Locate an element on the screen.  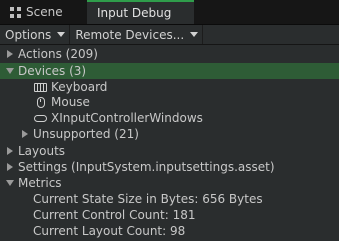
tree-item-label: XInputControllerWindows is located at coordinates (127, 118).